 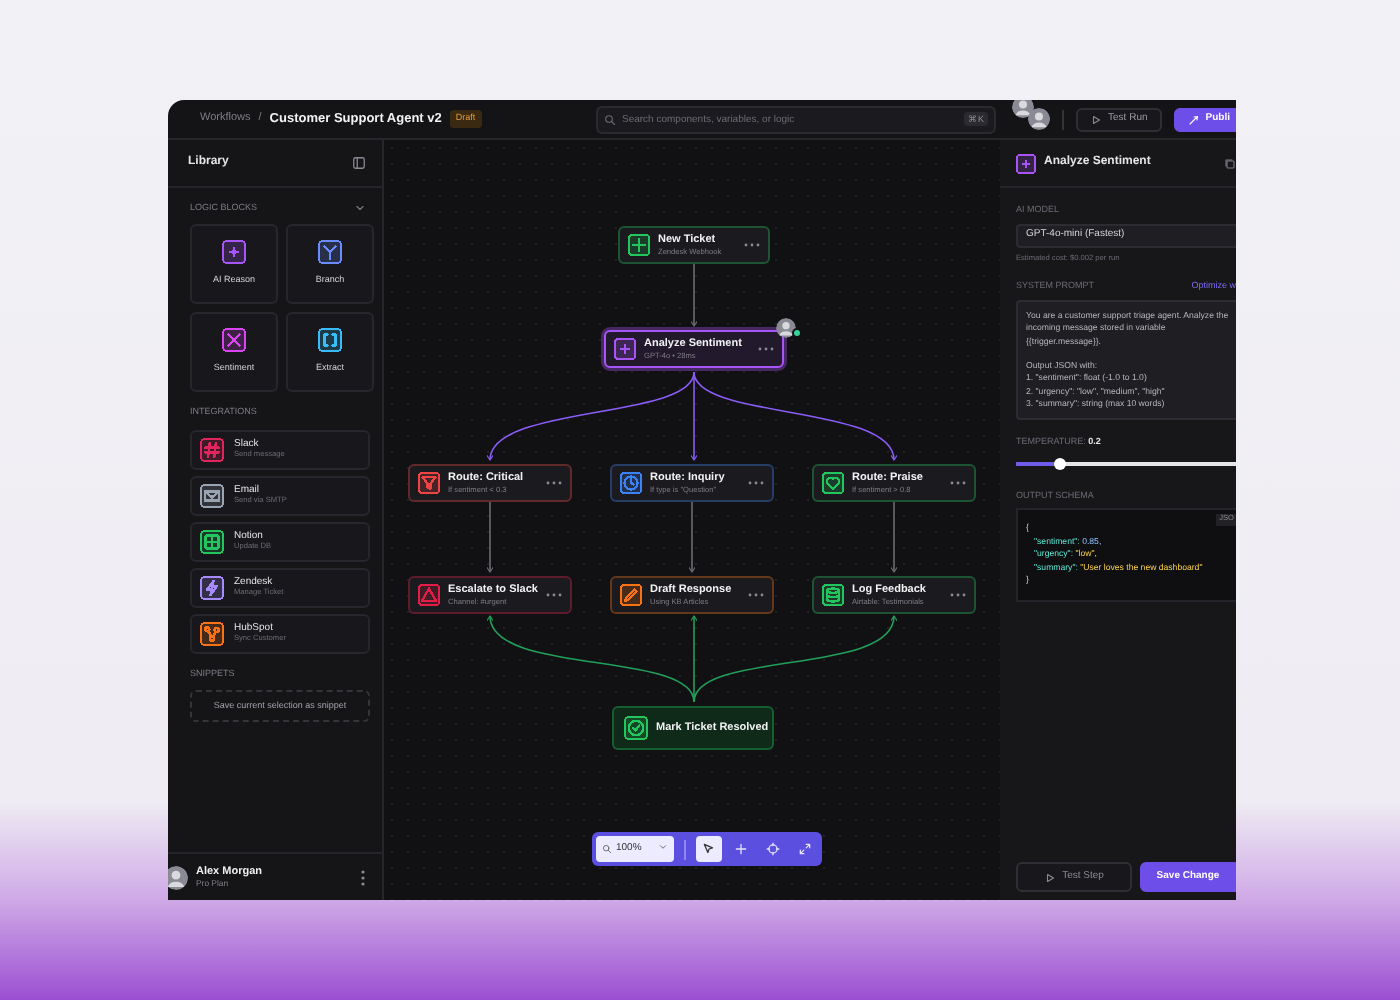 What do you see at coordinates (1126, 463) in the screenshot?
I see `temperature-slider` at bounding box center [1126, 463].